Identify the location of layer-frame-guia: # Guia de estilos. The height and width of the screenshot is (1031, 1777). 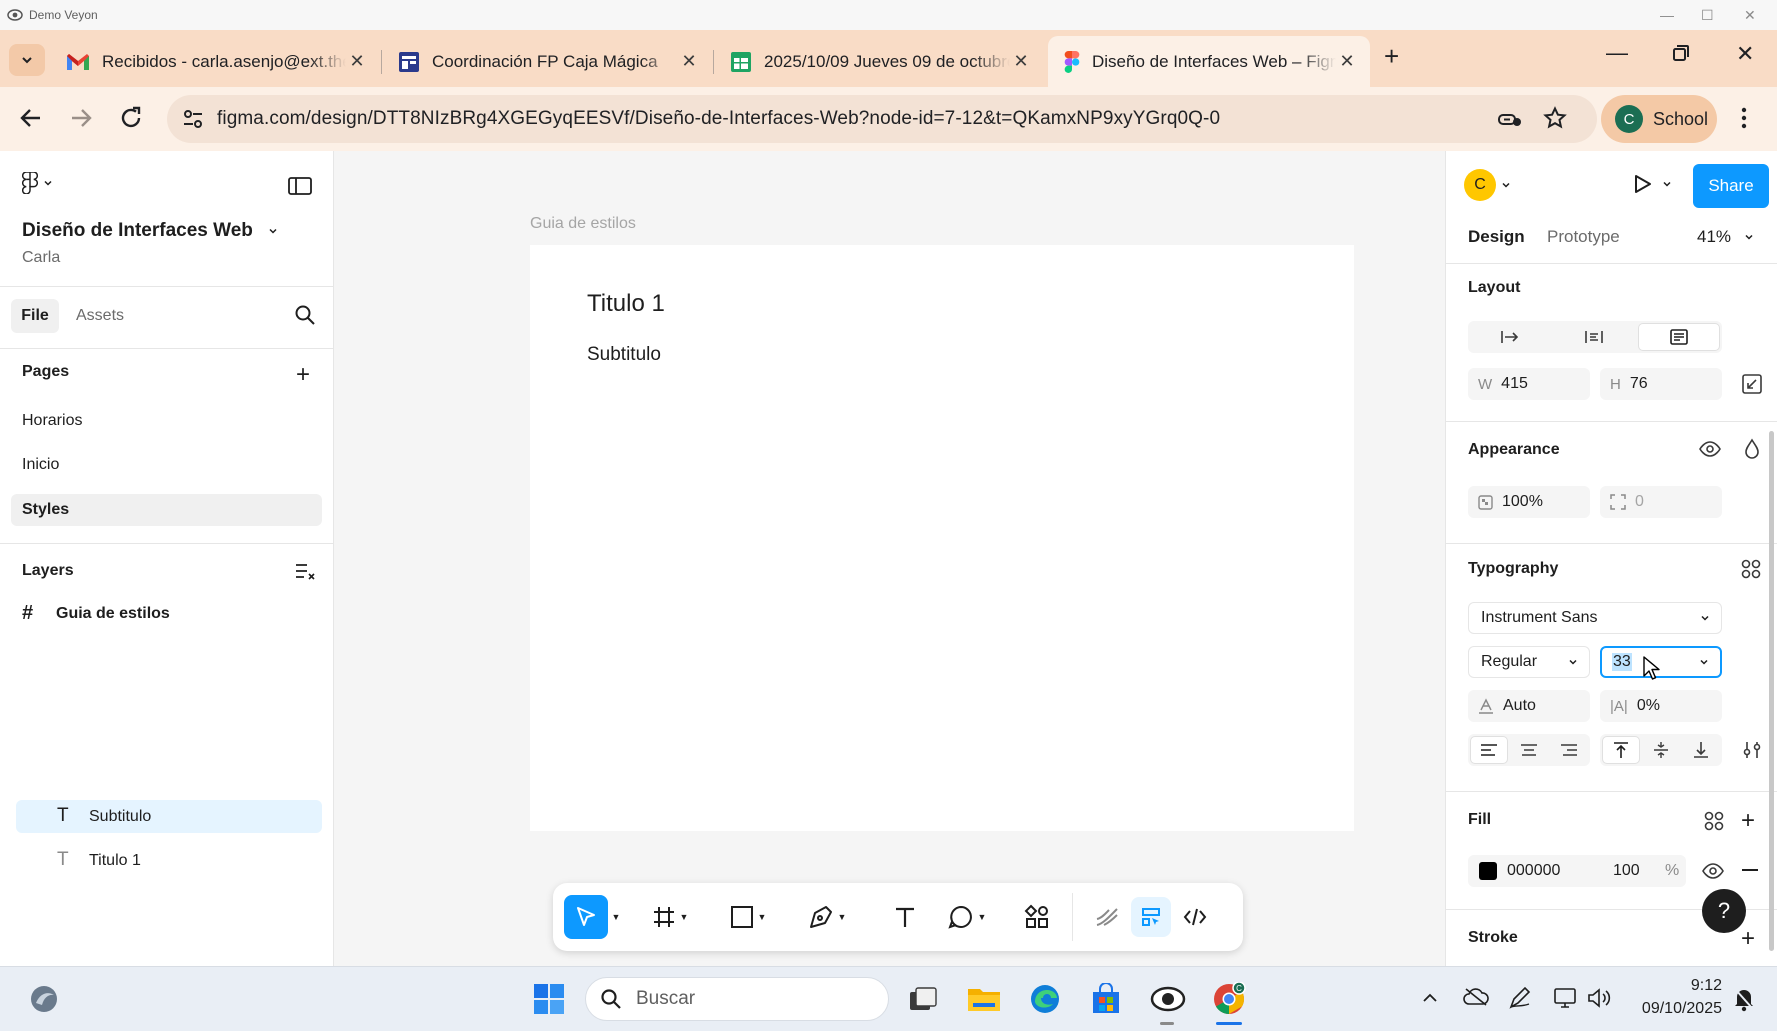
(96, 613).